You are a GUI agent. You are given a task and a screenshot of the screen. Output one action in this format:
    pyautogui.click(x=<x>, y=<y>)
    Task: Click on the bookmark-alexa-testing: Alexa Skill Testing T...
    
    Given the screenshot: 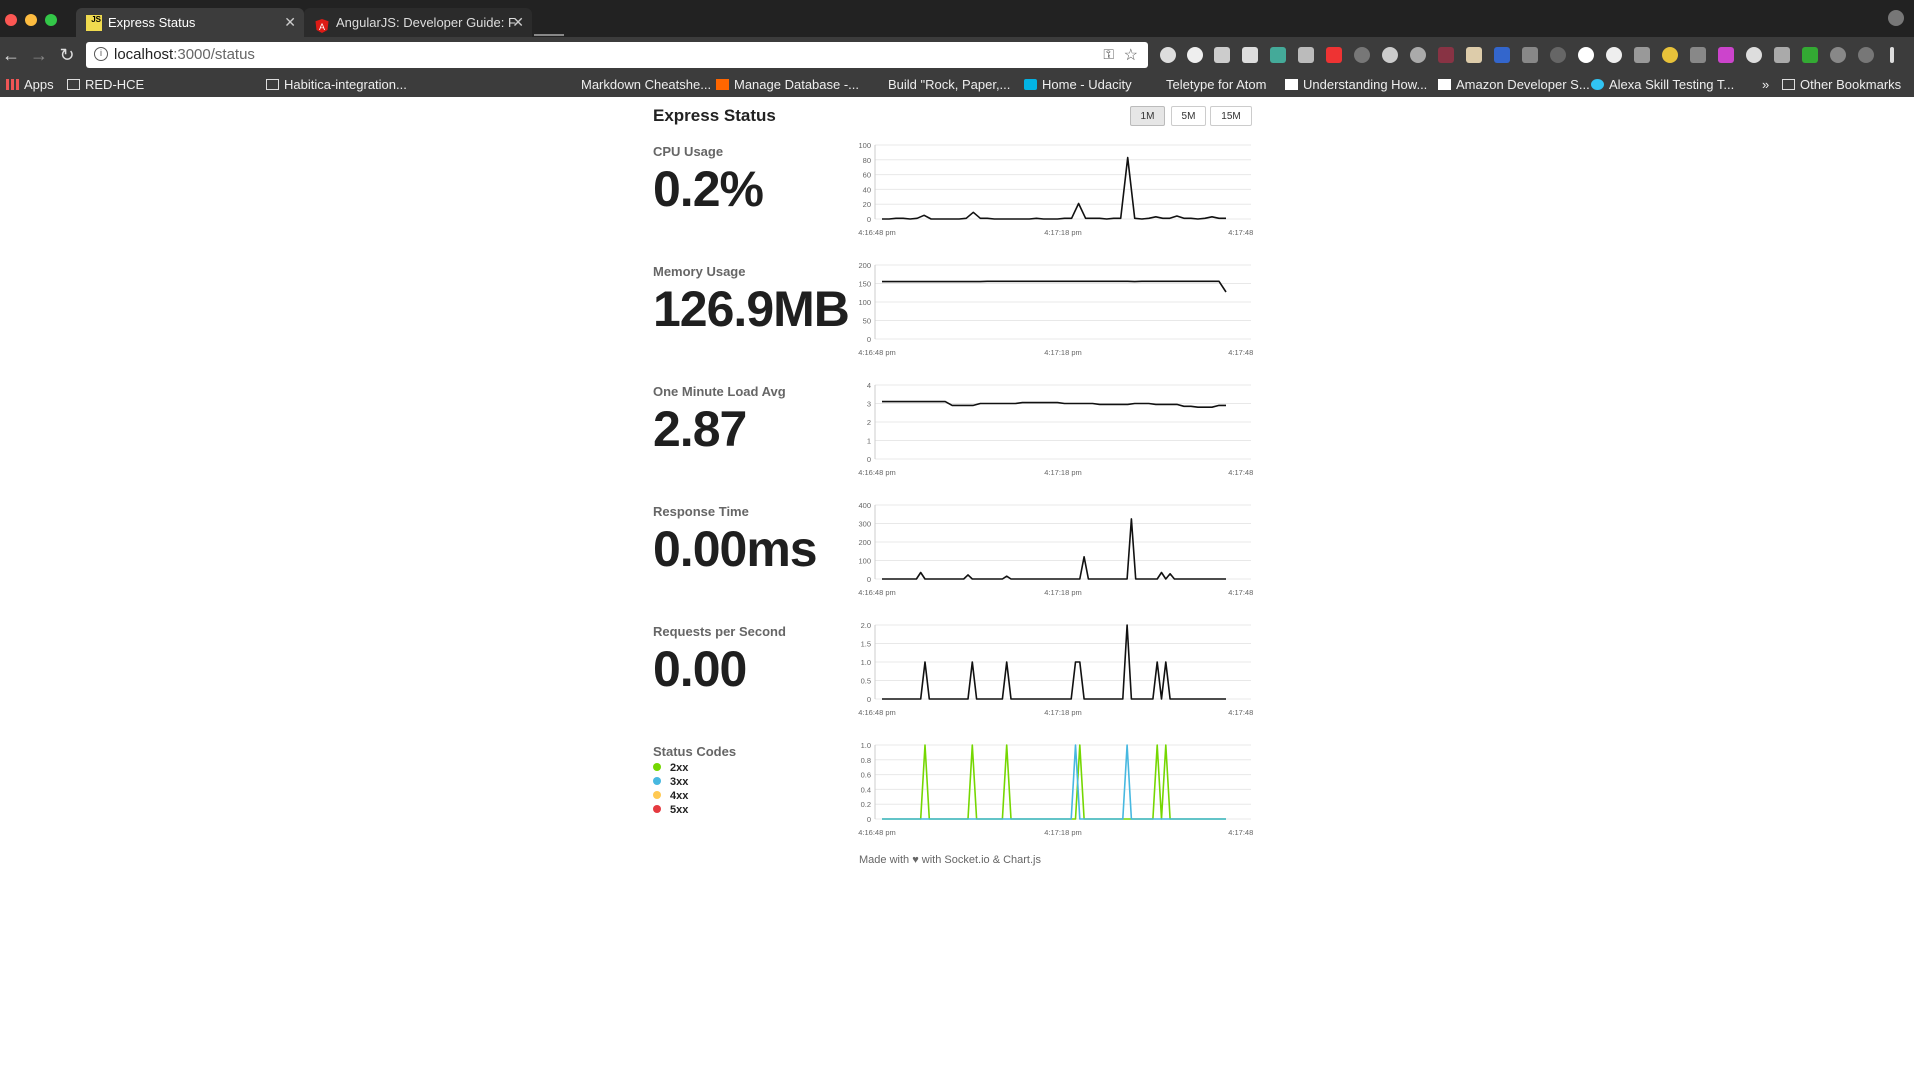 What is the action you would take?
    pyautogui.click(x=1662, y=84)
    